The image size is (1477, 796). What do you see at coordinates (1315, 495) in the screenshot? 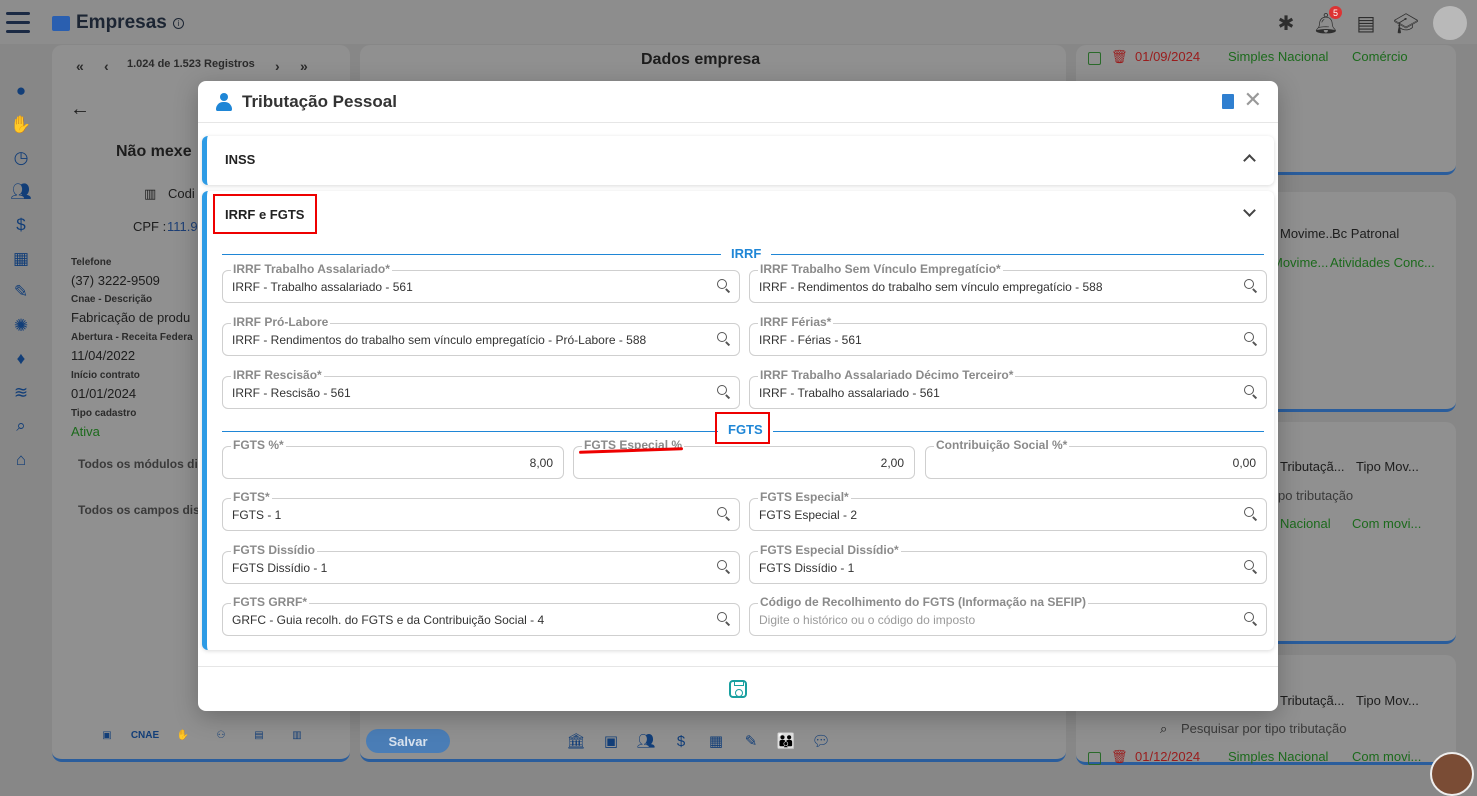
I see `search-tipo-partial: po tributação` at bounding box center [1315, 495].